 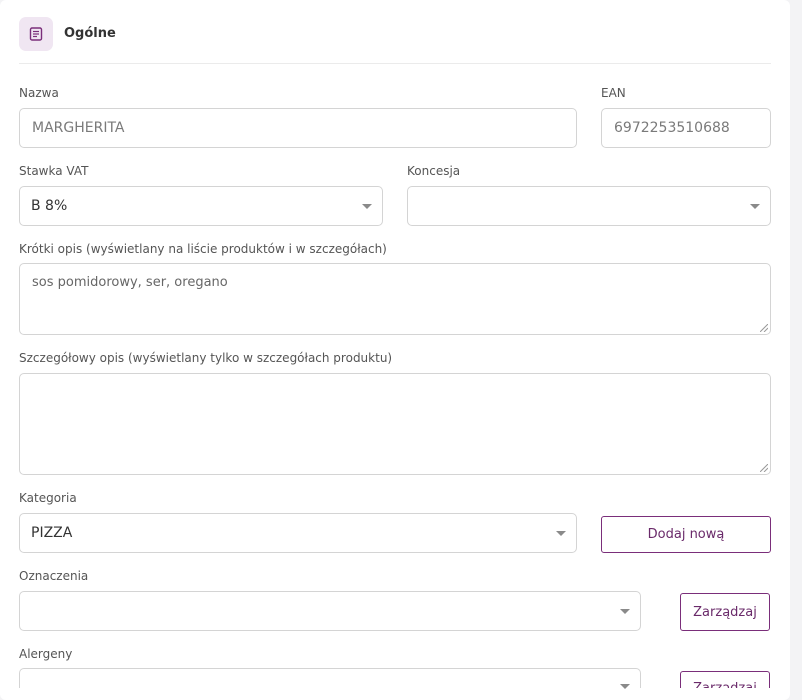 I want to click on vat-value: B 8%, so click(x=49, y=206).